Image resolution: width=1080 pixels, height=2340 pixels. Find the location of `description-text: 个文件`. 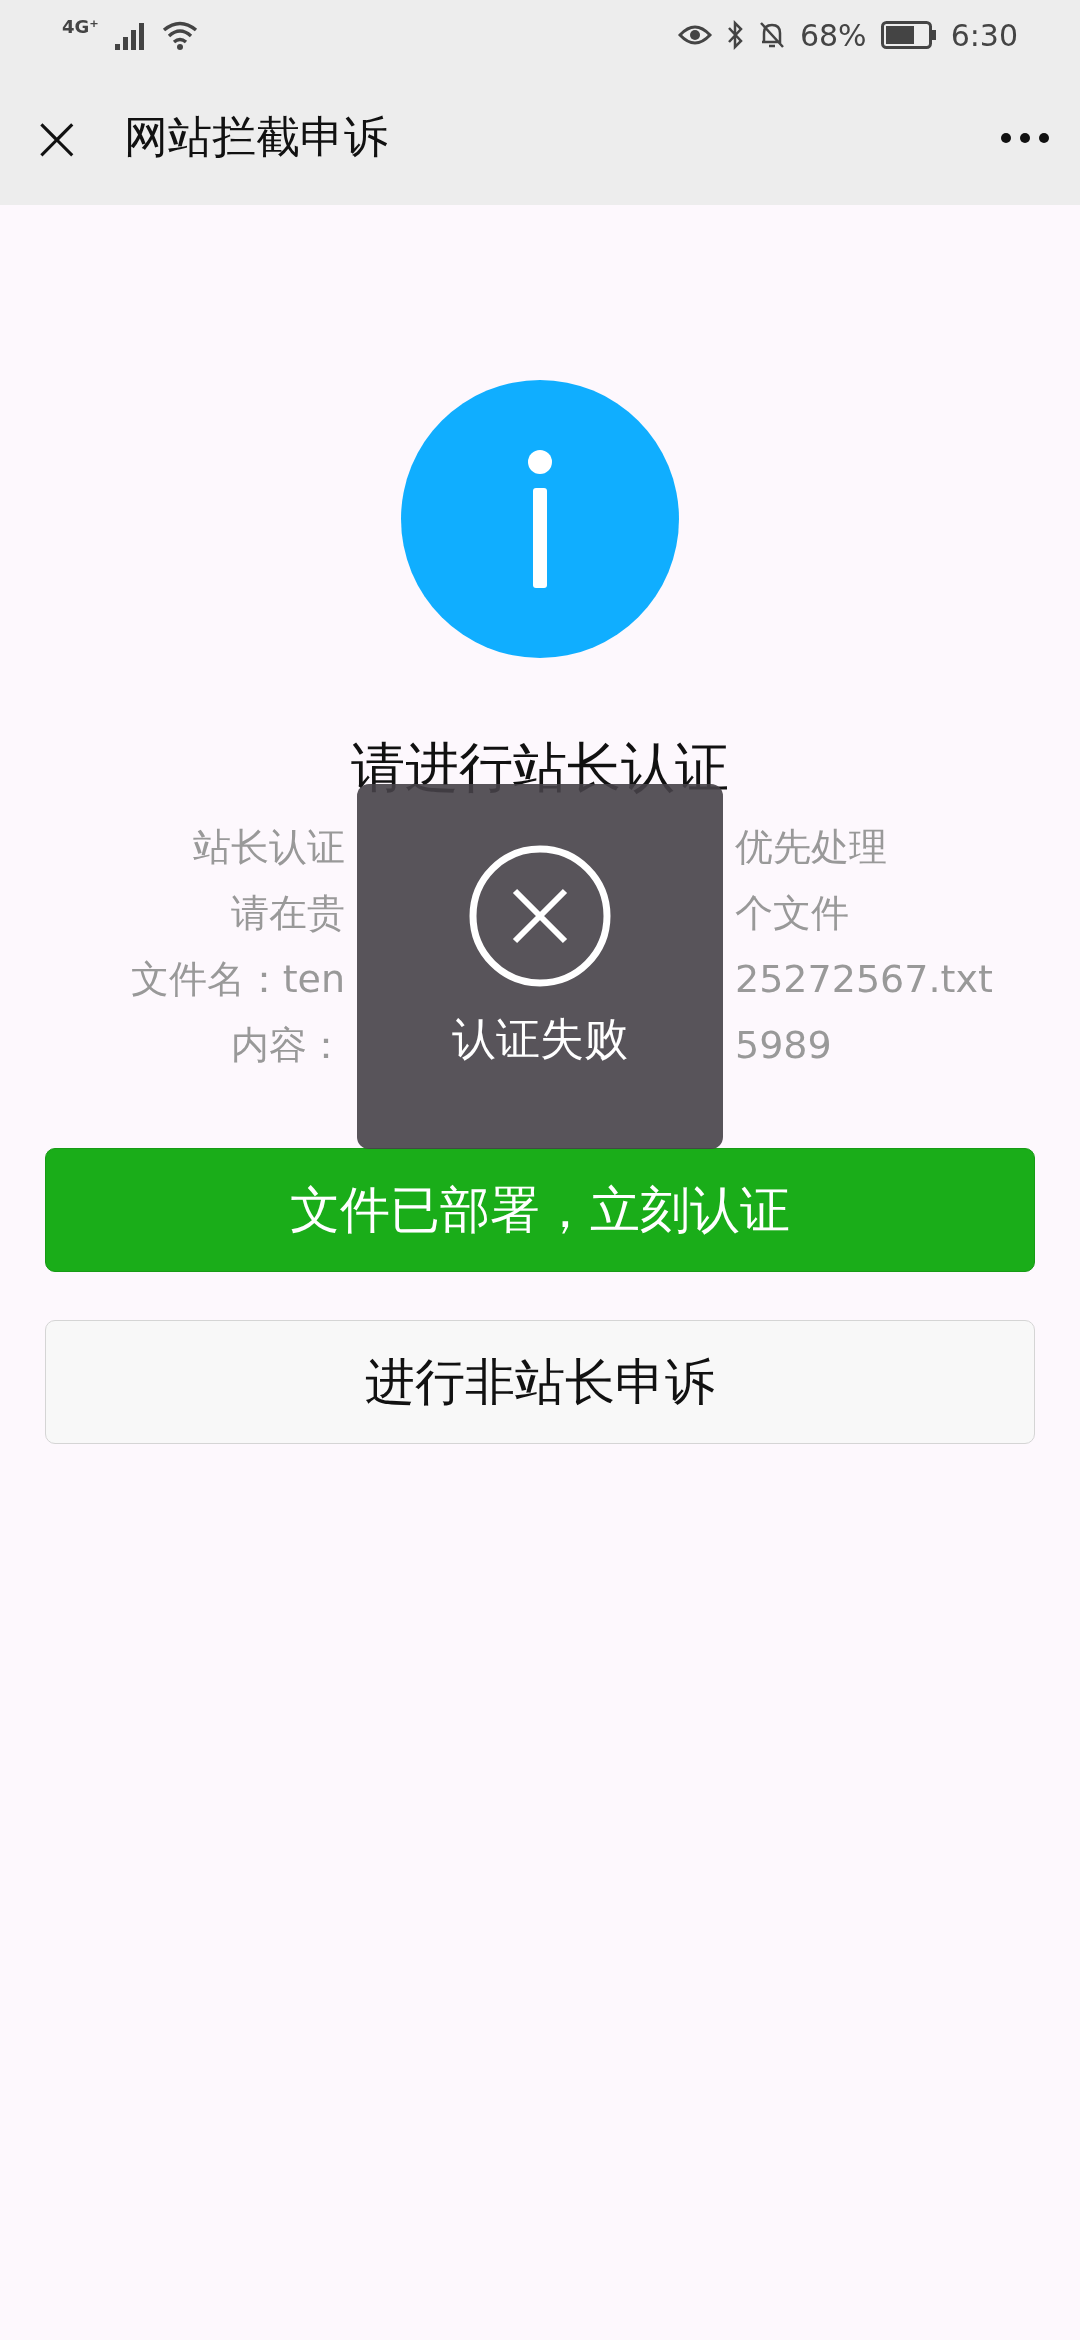

description-text: 个文件 is located at coordinates (792, 913).